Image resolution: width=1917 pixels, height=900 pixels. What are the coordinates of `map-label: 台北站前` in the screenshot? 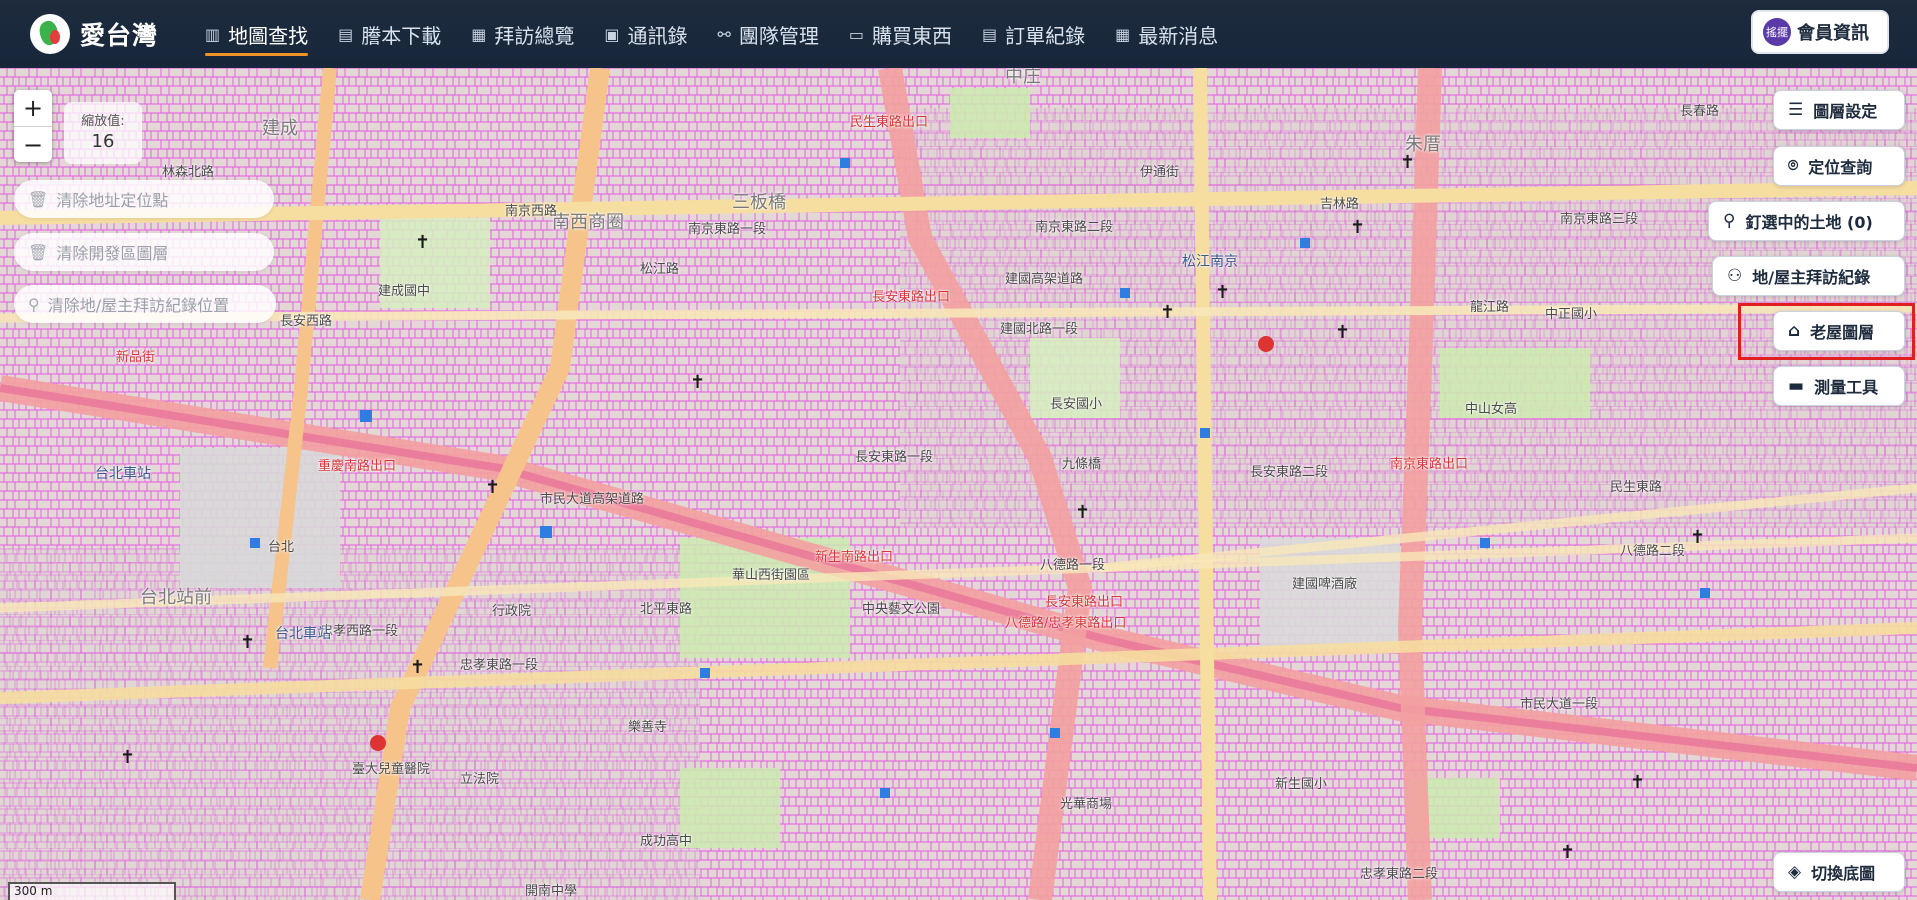 It's located at (176, 597).